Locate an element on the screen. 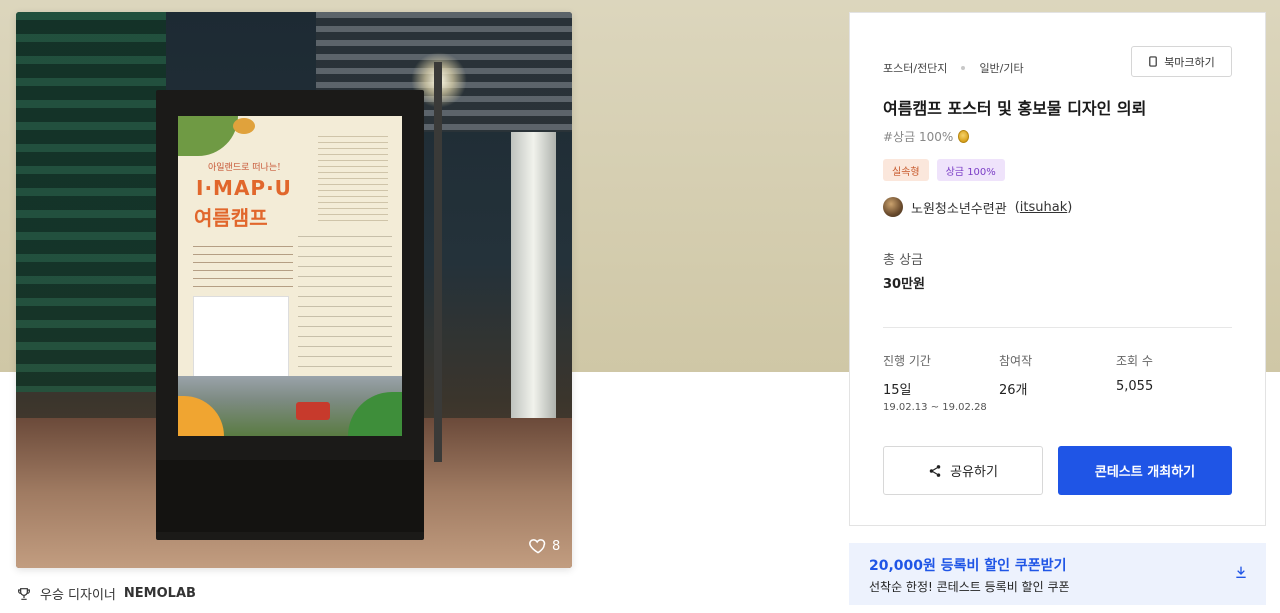 This screenshot has width=1280, height=613. poster-form-box is located at coordinates (241, 337).